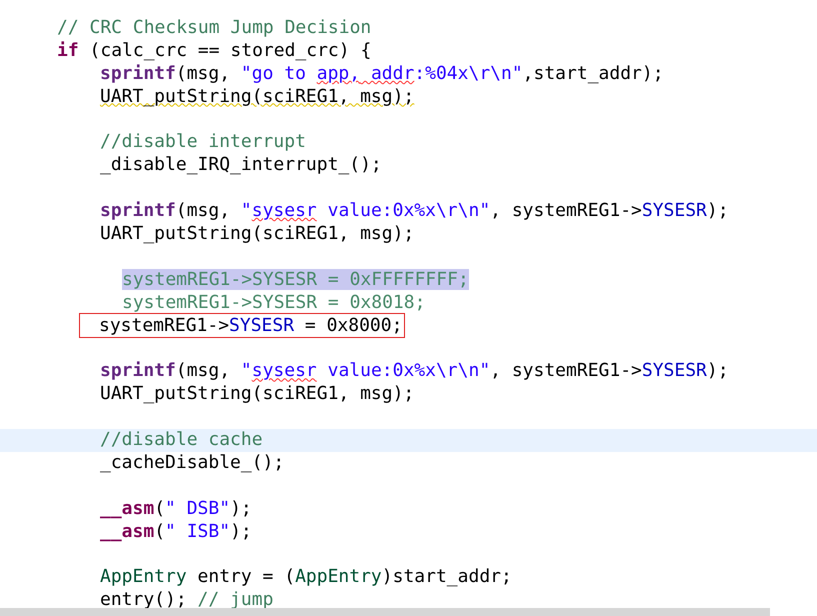 This screenshot has width=817, height=616. Describe the element at coordinates (176, 508) in the screenshot. I see `code-line: __asm(" DSB");` at that location.